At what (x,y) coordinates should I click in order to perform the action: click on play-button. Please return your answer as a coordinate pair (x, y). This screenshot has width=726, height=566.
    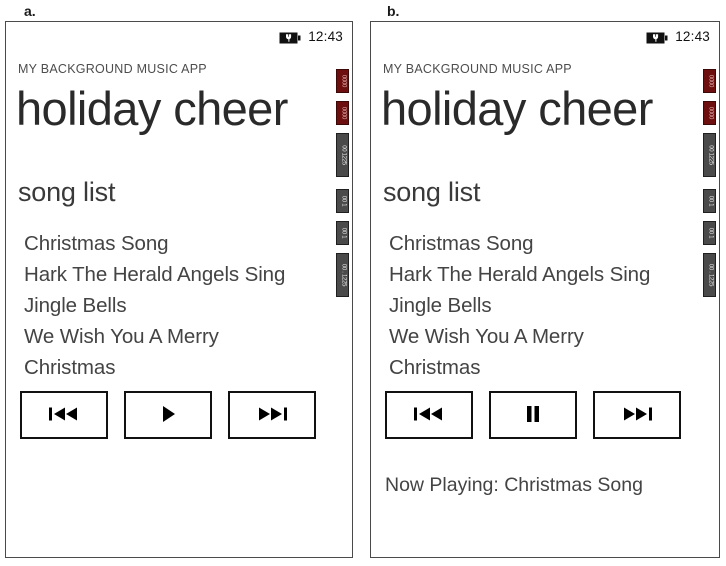
    Looking at the image, I should click on (168, 415).